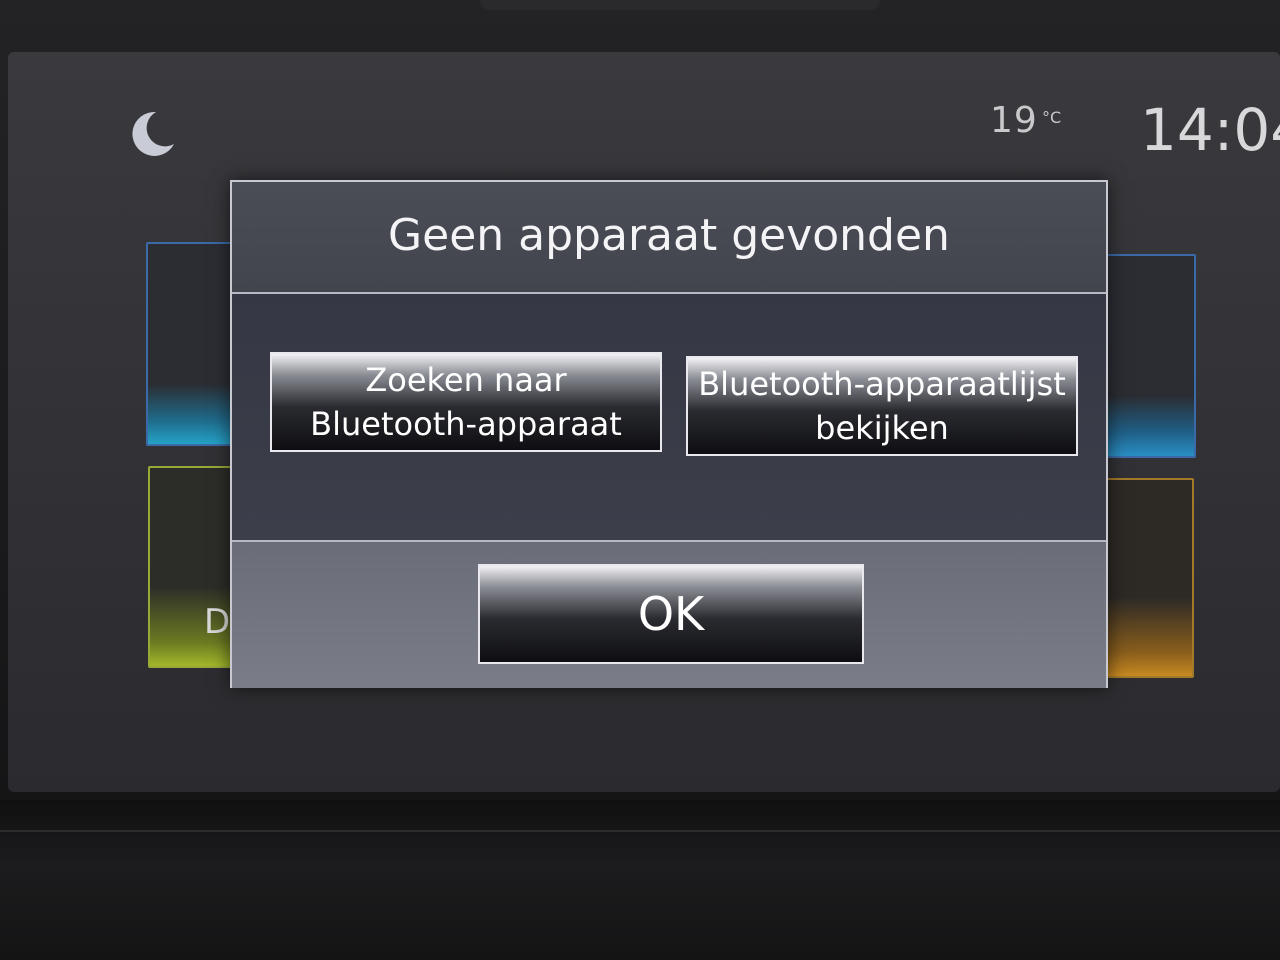 Image resolution: width=1280 pixels, height=960 pixels. What do you see at coordinates (882, 428) in the screenshot?
I see `list-button-line2: bekijken` at bounding box center [882, 428].